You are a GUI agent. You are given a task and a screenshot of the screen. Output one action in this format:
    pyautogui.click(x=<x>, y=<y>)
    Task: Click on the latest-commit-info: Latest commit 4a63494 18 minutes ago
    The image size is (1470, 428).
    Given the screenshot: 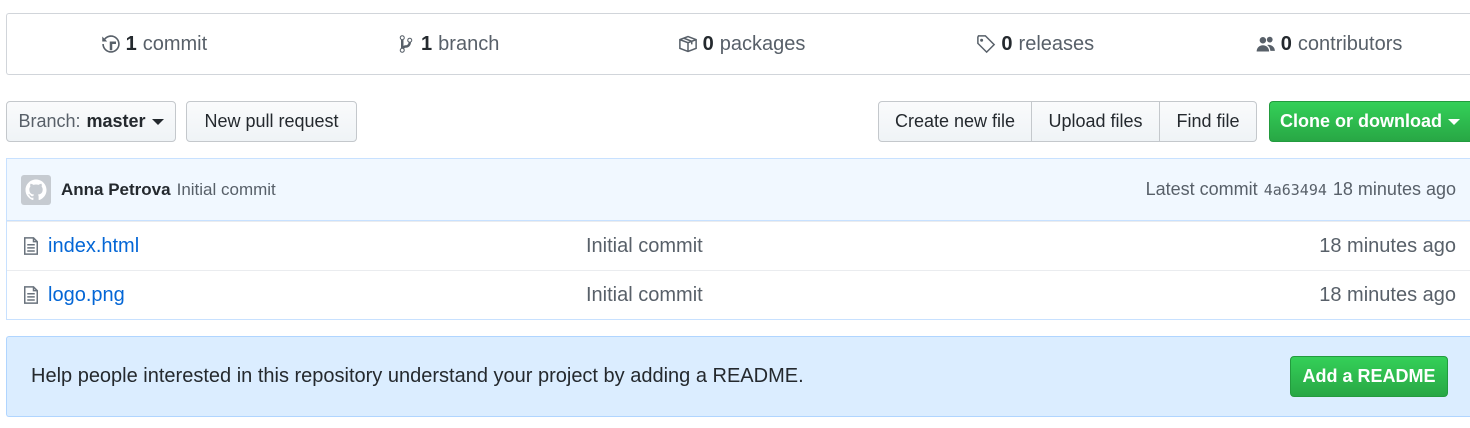 What is the action you would take?
    pyautogui.click(x=1301, y=189)
    